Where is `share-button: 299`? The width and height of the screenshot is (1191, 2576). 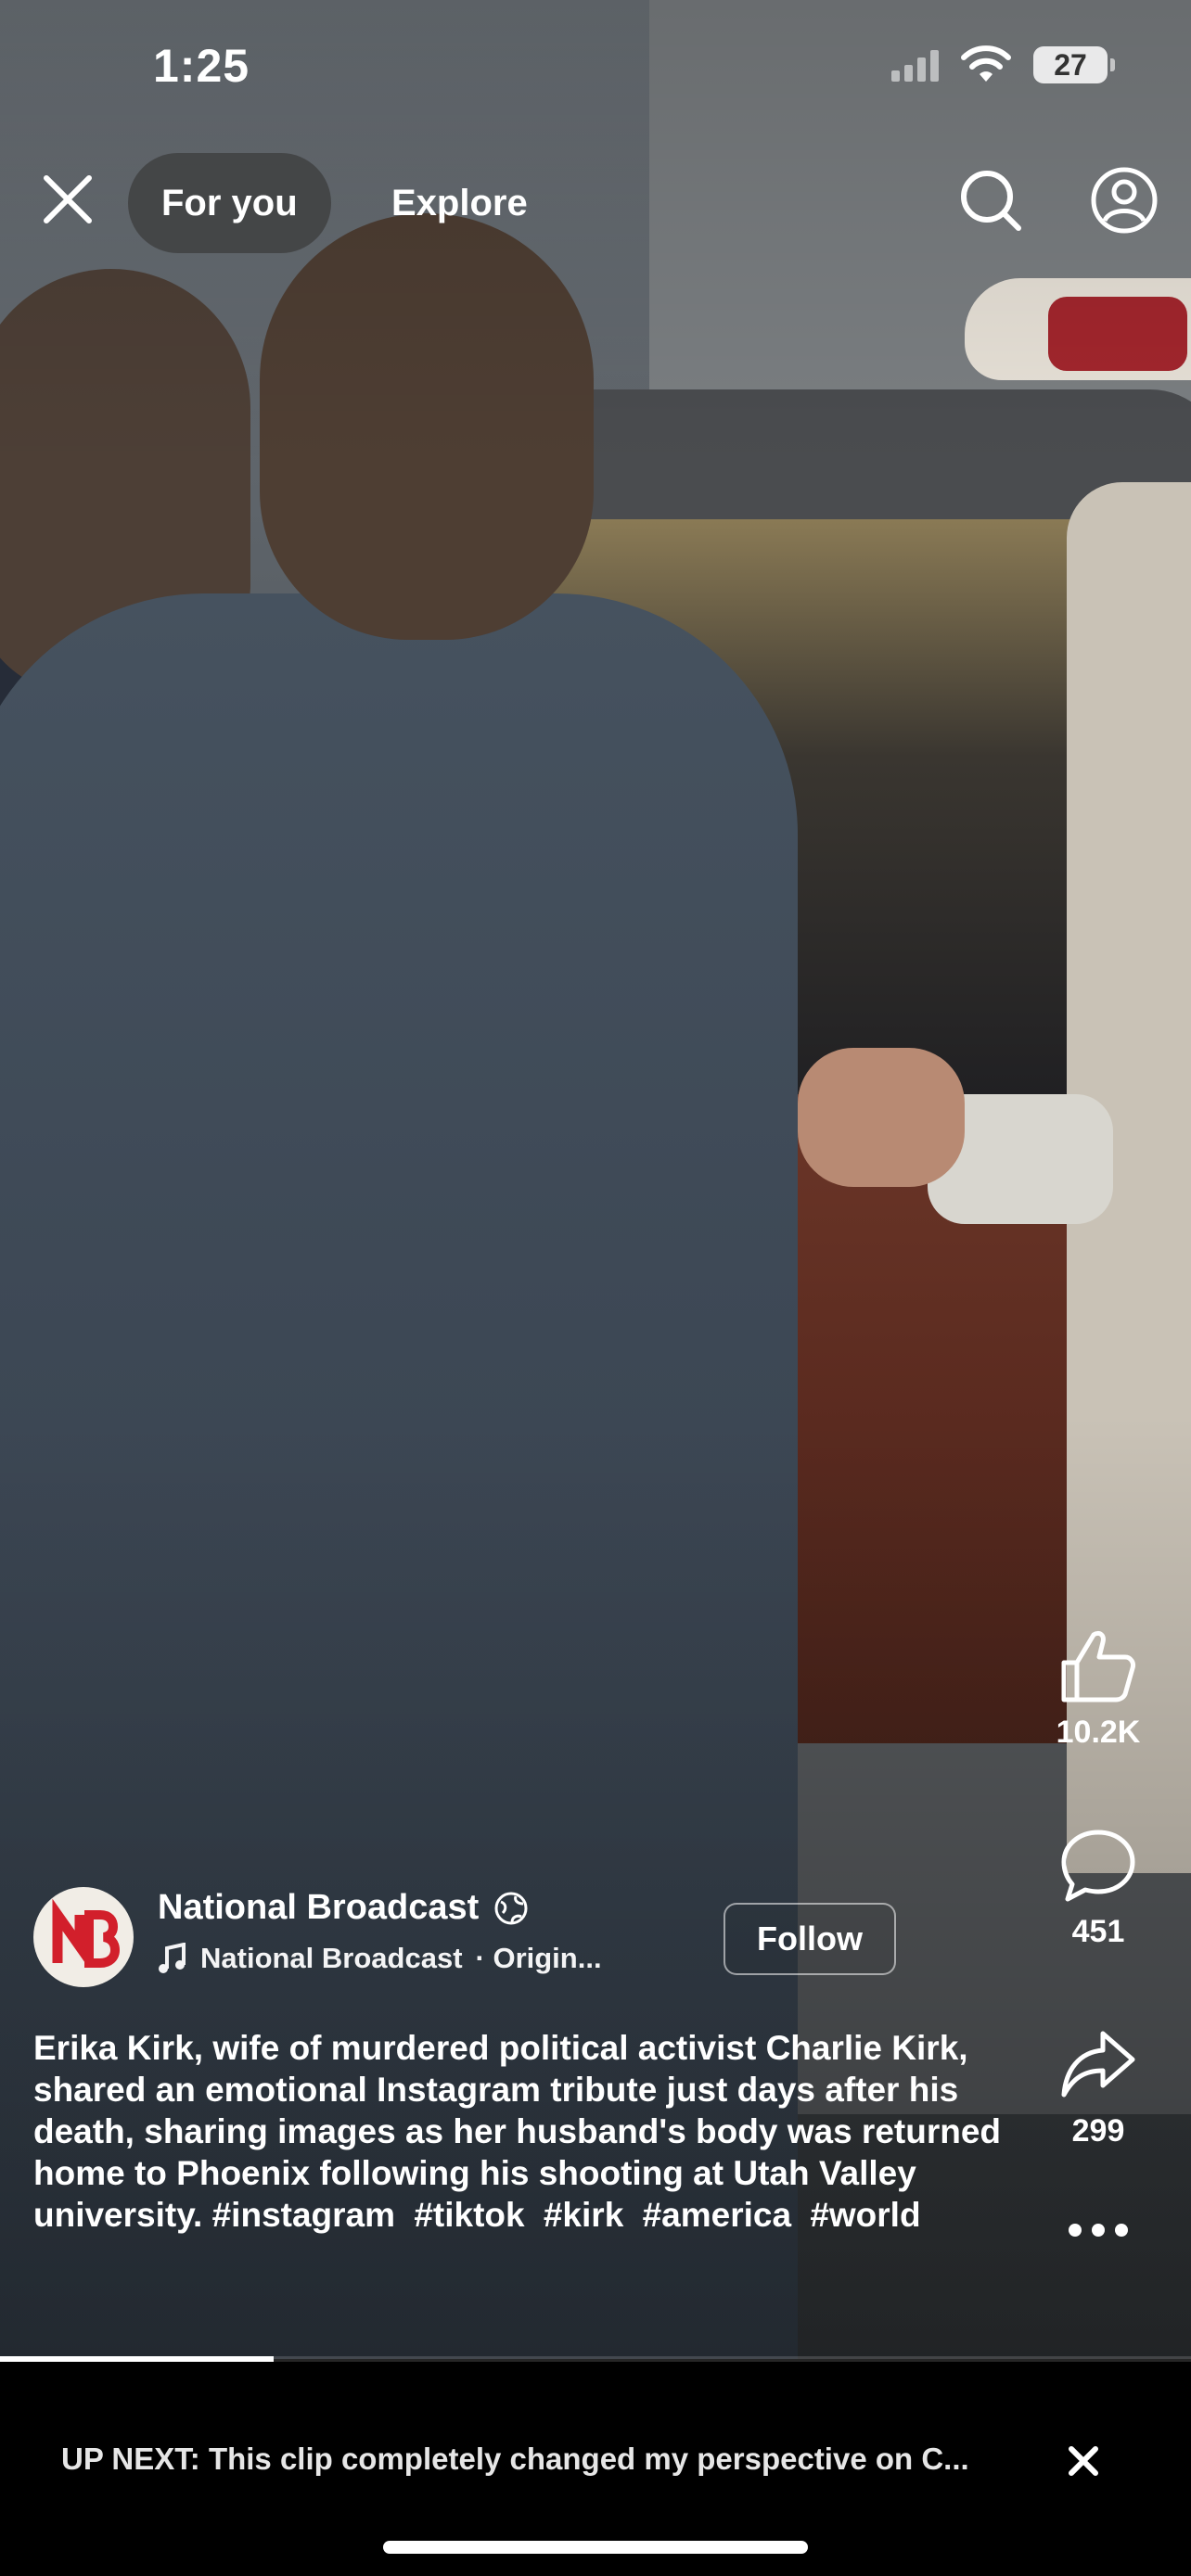 share-button: 299 is located at coordinates (1098, 2087).